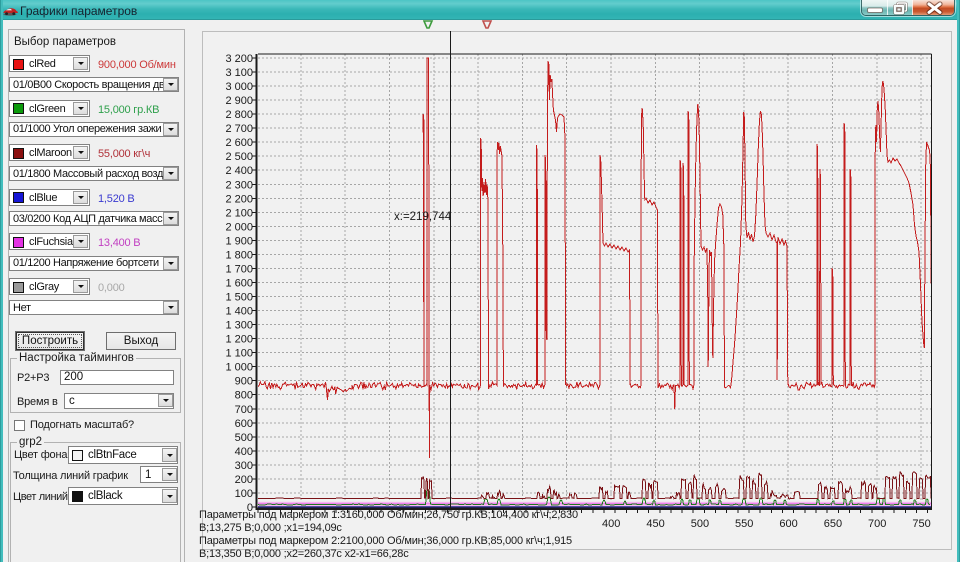 The width and height of the screenshot is (960, 562). What do you see at coordinates (244, 382) in the screenshot?
I see `svg-text: 900` at bounding box center [244, 382].